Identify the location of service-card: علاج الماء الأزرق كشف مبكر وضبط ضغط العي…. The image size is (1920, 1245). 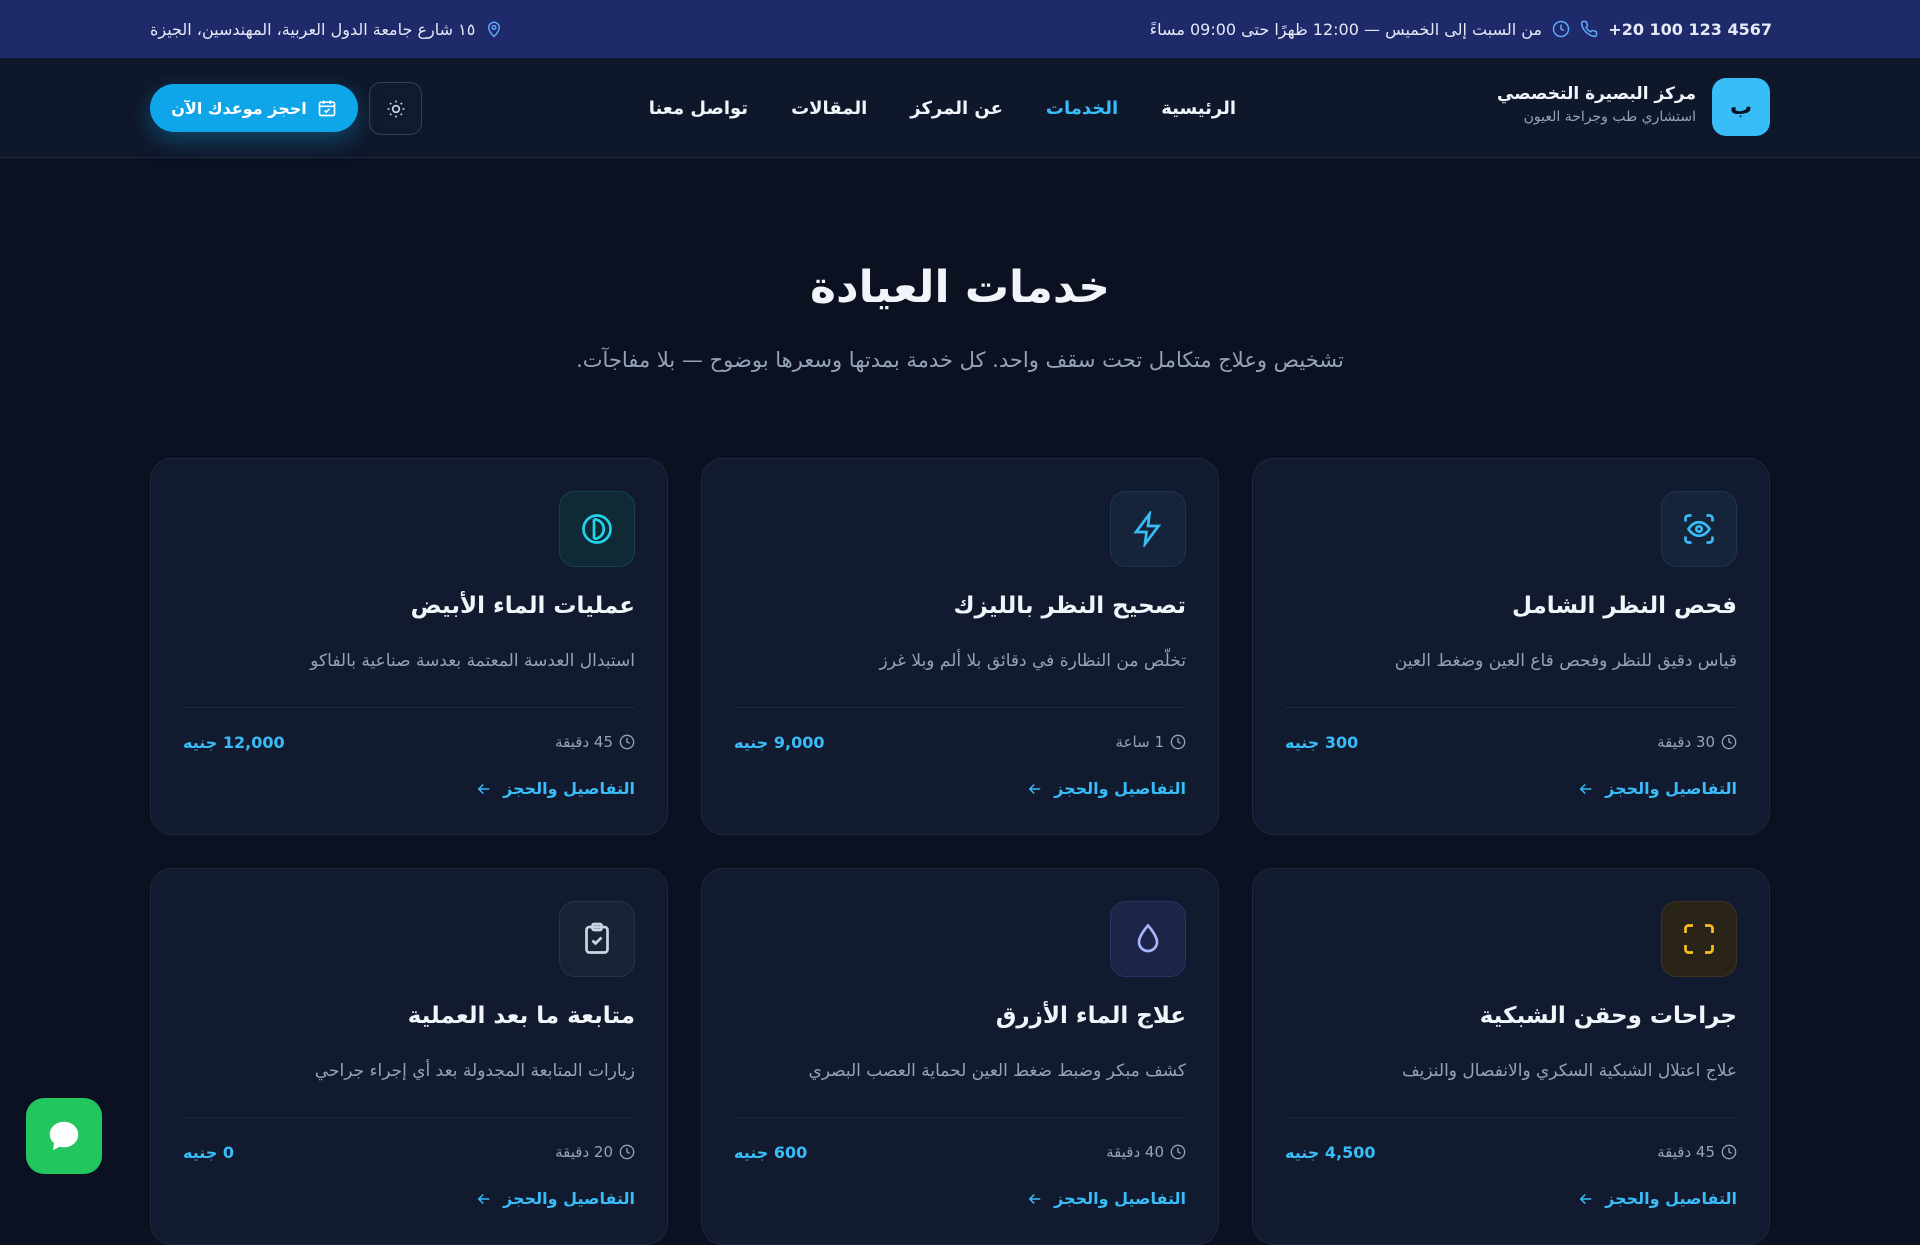
(960, 1056).